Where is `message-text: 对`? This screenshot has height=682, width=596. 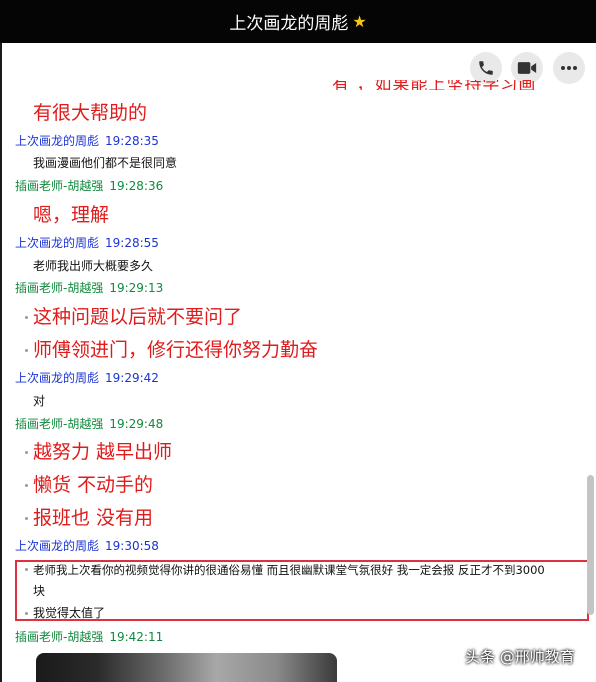
message-text: 对 is located at coordinates (39, 401).